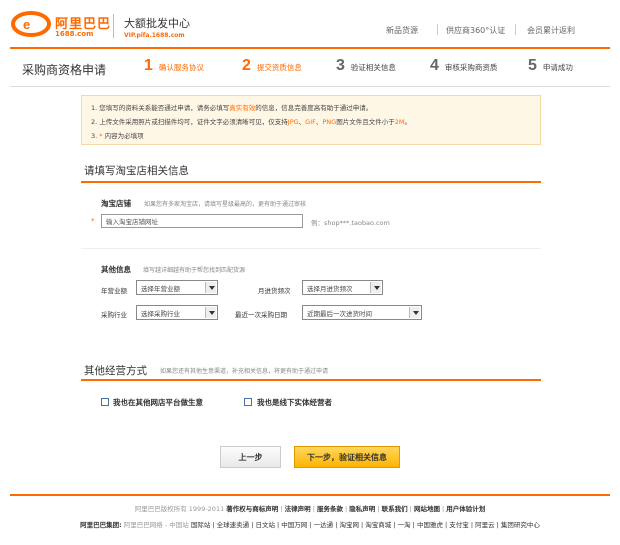  What do you see at coordinates (116, 269) in the screenshot?
I see `other-info-label: 其他信息` at bounding box center [116, 269].